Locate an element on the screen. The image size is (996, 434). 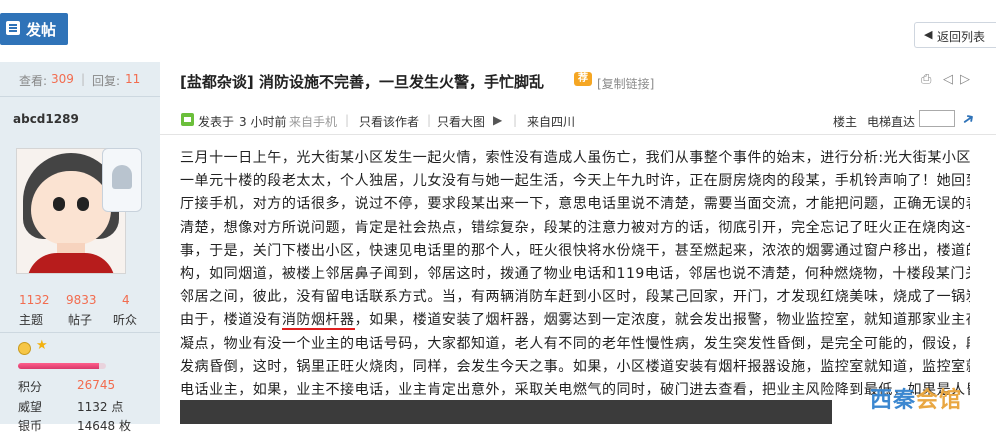
avatar-eye-left is located at coordinates (59, 204).